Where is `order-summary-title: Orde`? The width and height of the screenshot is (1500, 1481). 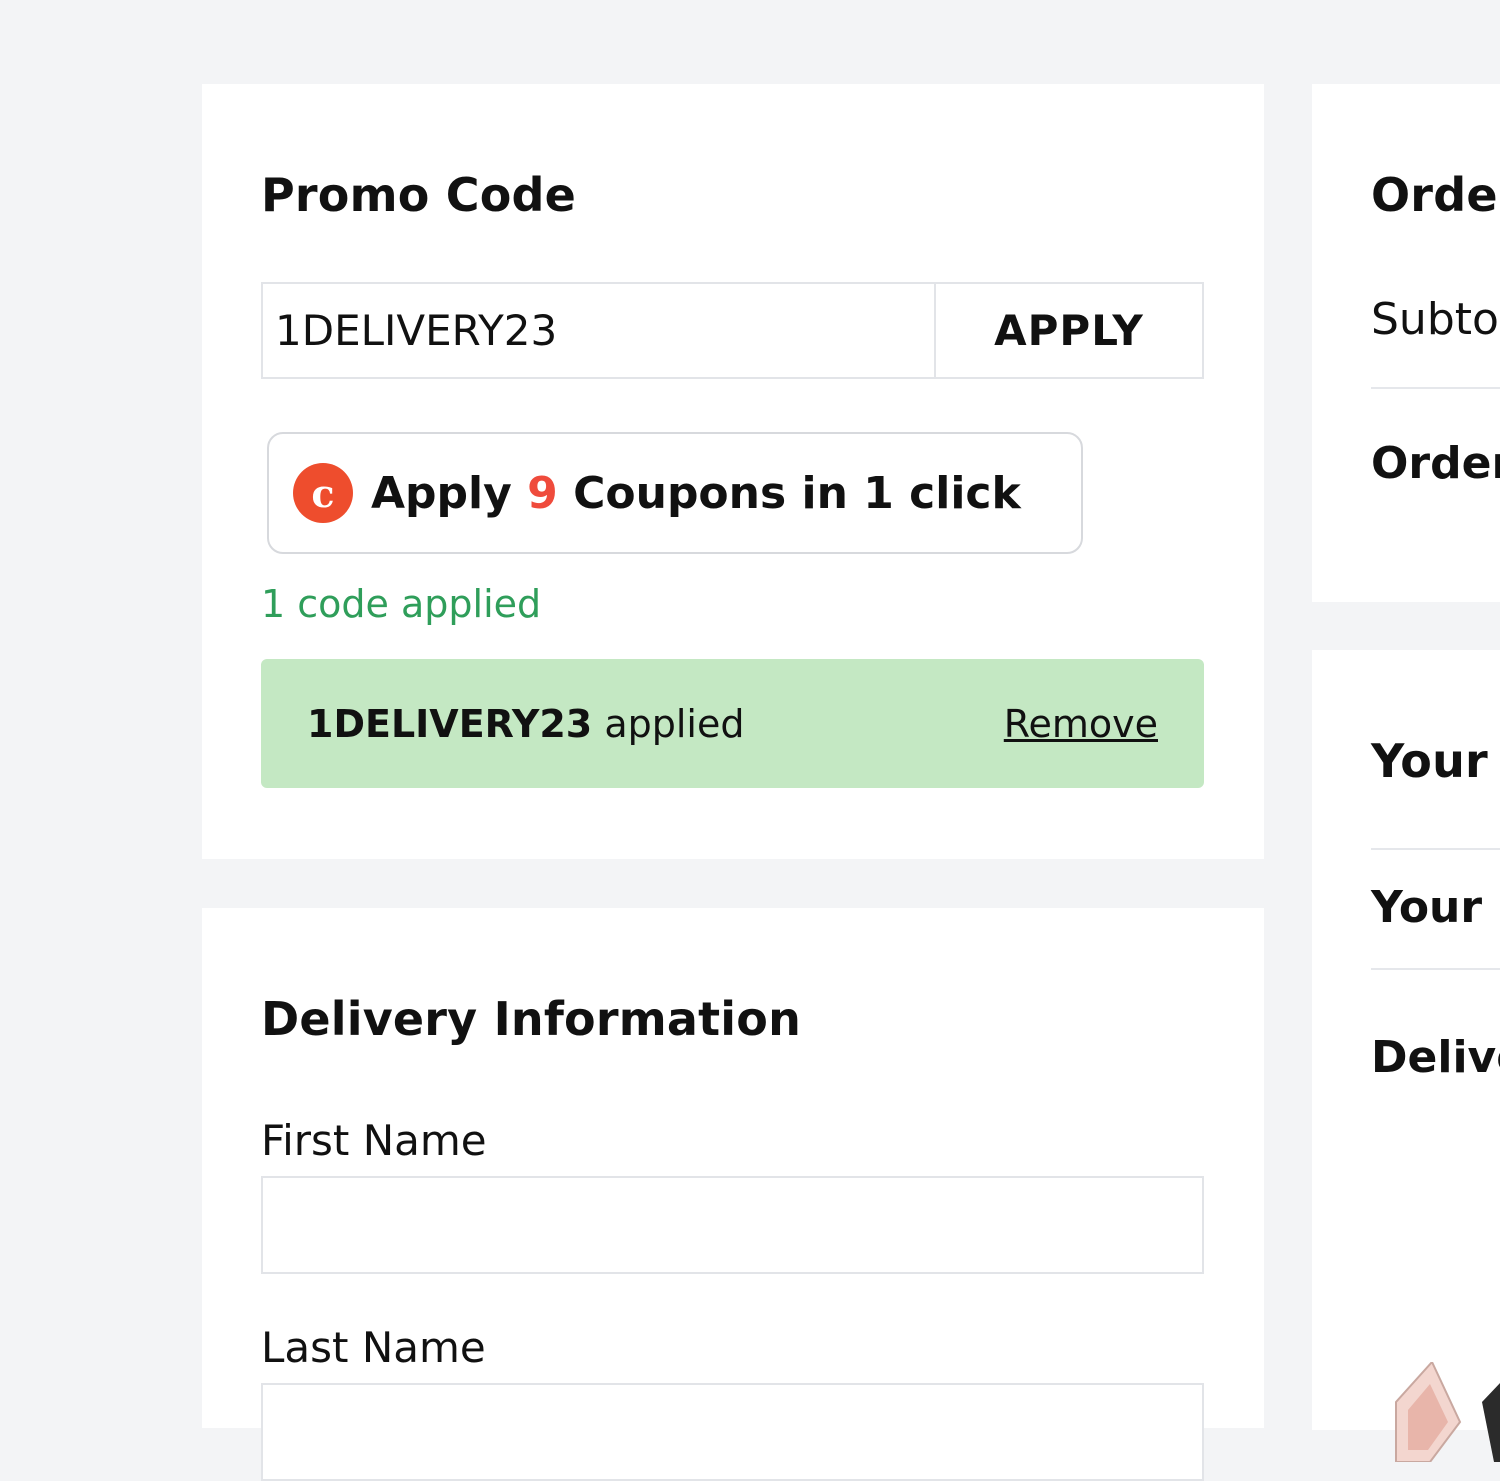 order-summary-title: Orde is located at coordinates (1434, 195).